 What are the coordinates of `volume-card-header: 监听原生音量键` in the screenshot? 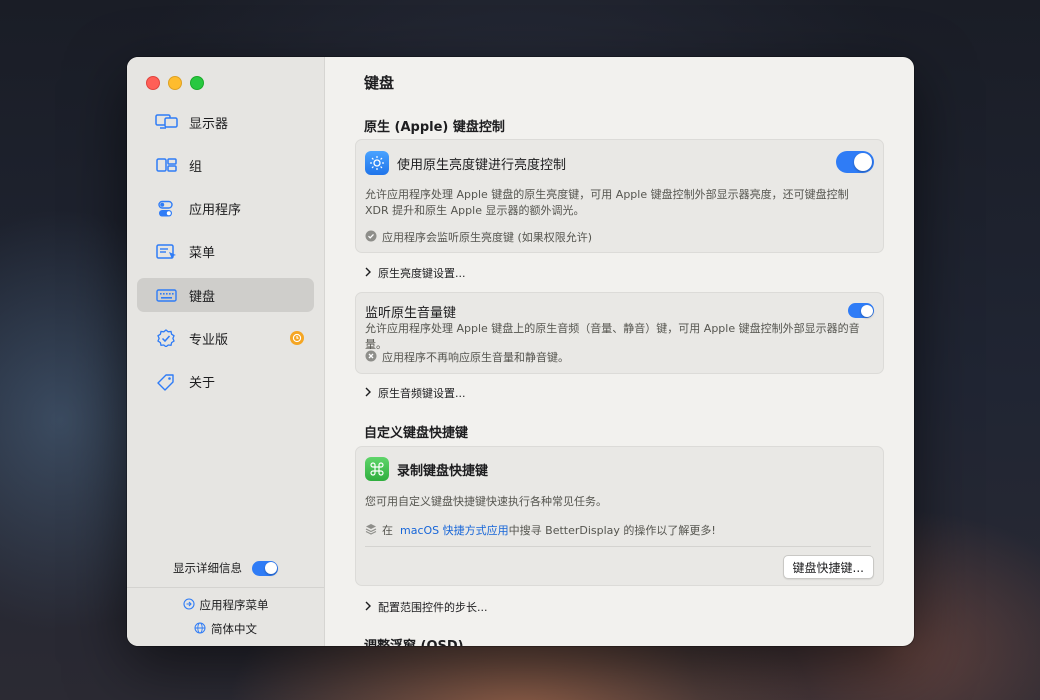 It's located at (410, 311).